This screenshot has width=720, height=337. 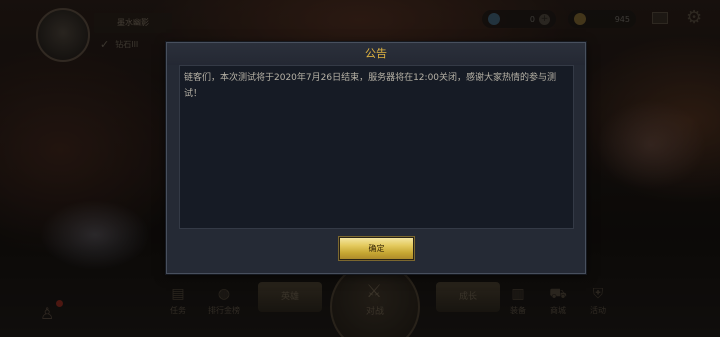 What do you see at coordinates (376, 54) in the screenshot?
I see `dialog-title: 公告` at bounding box center [376, 54].